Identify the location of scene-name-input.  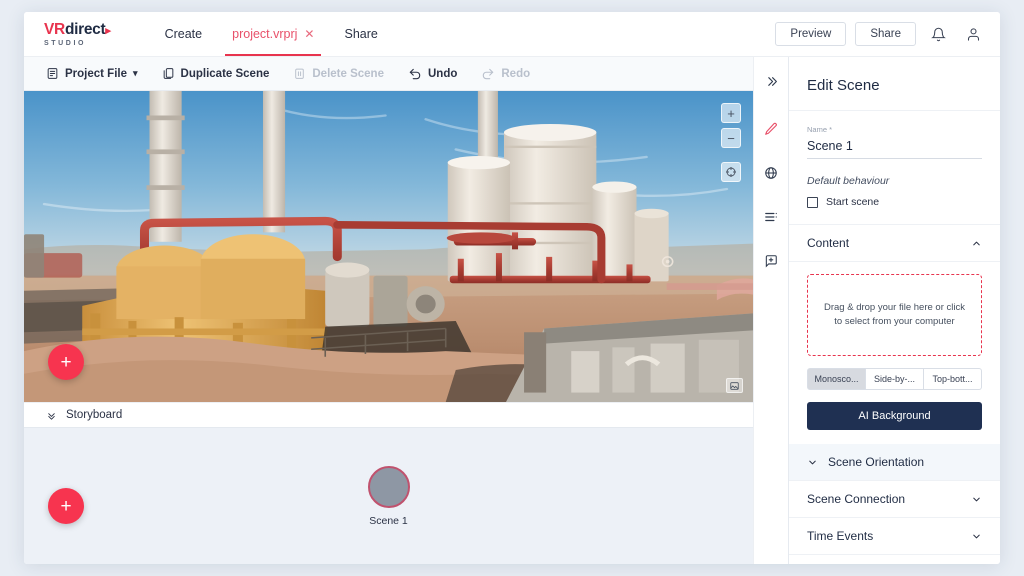
(894, 148).